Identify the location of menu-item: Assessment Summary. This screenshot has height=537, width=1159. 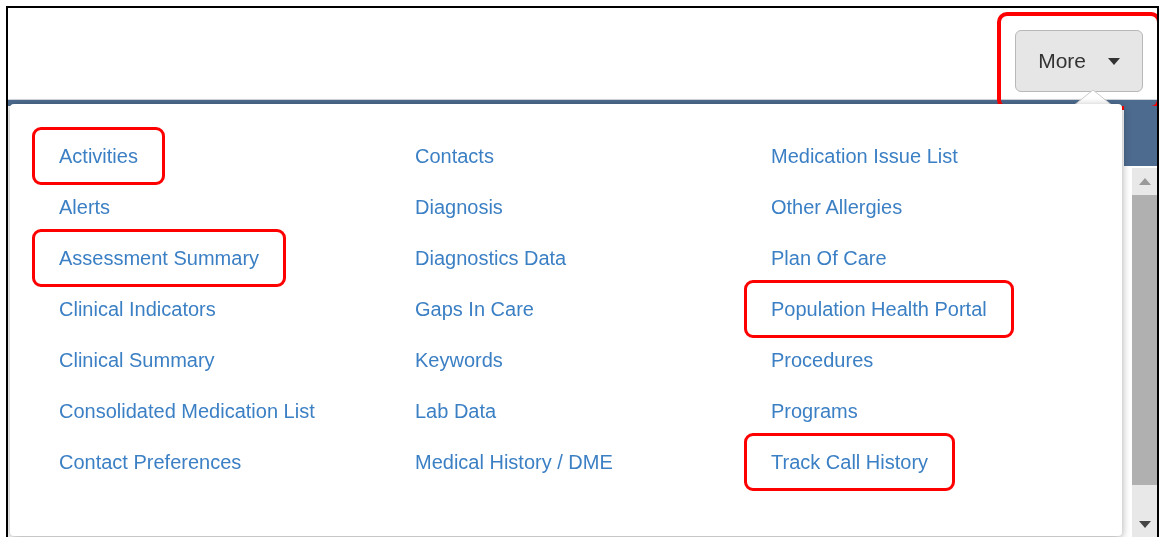
(159, 257).